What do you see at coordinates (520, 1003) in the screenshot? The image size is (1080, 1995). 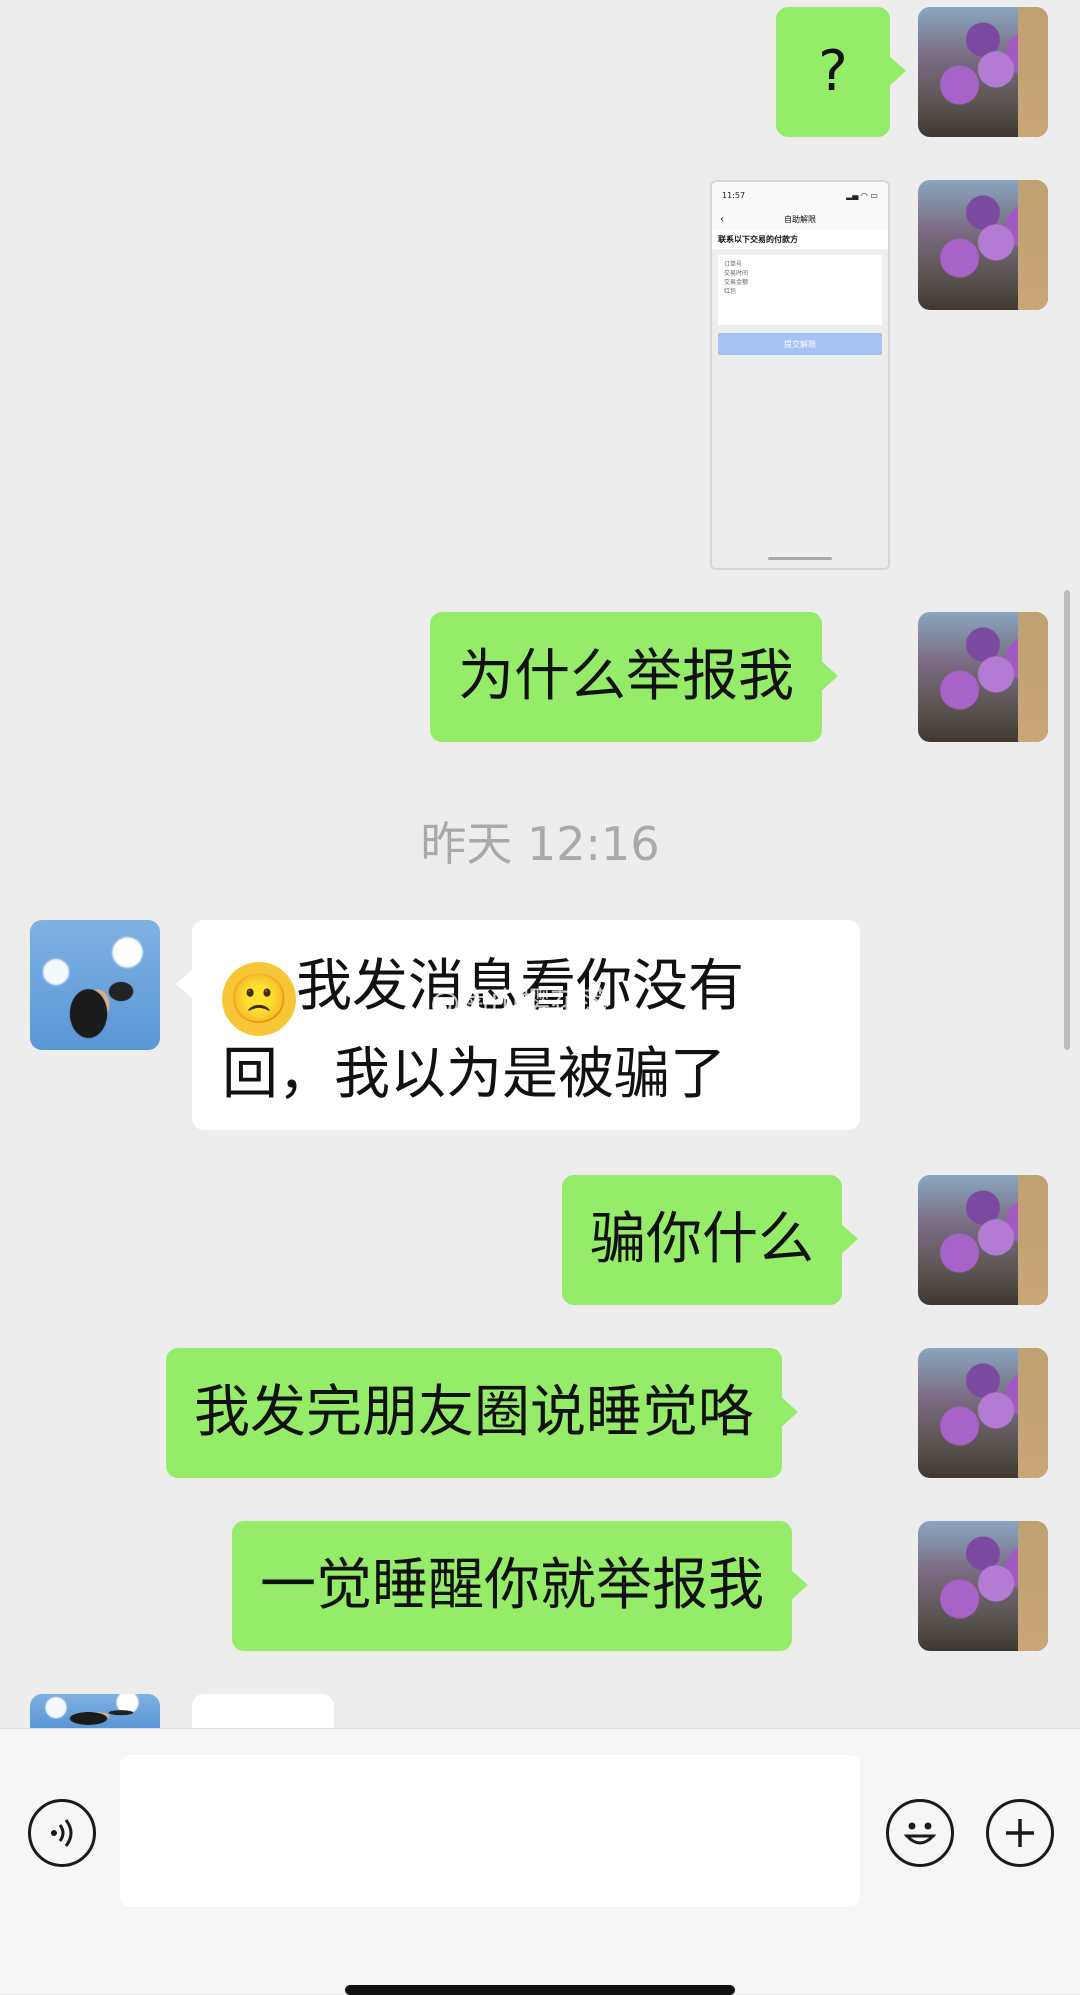 I see `watermark: @南山樱花落` at bounding box center [520, 1003].